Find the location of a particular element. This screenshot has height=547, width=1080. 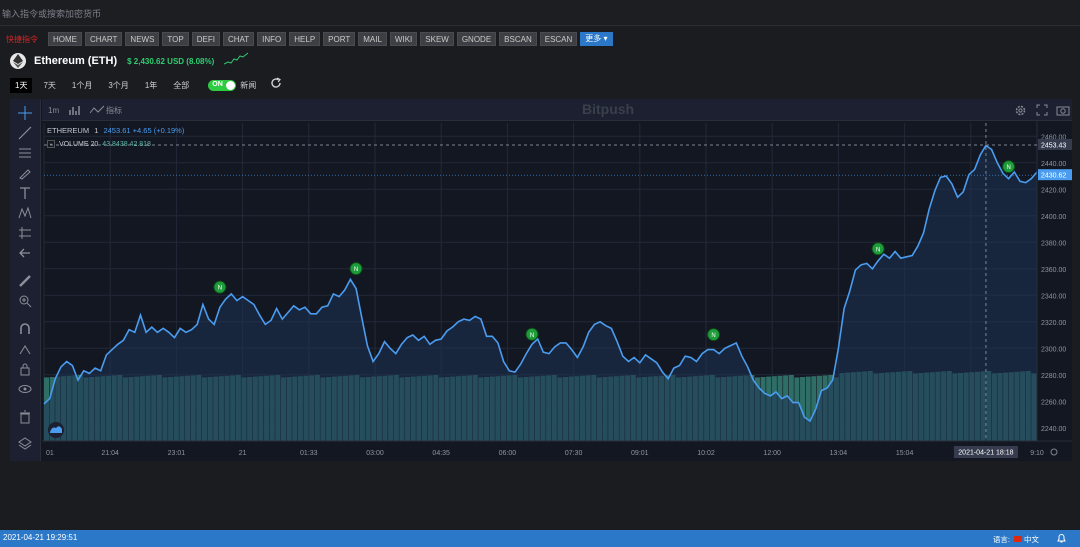

news-toggle: ON is located at coordinates (222, 85).